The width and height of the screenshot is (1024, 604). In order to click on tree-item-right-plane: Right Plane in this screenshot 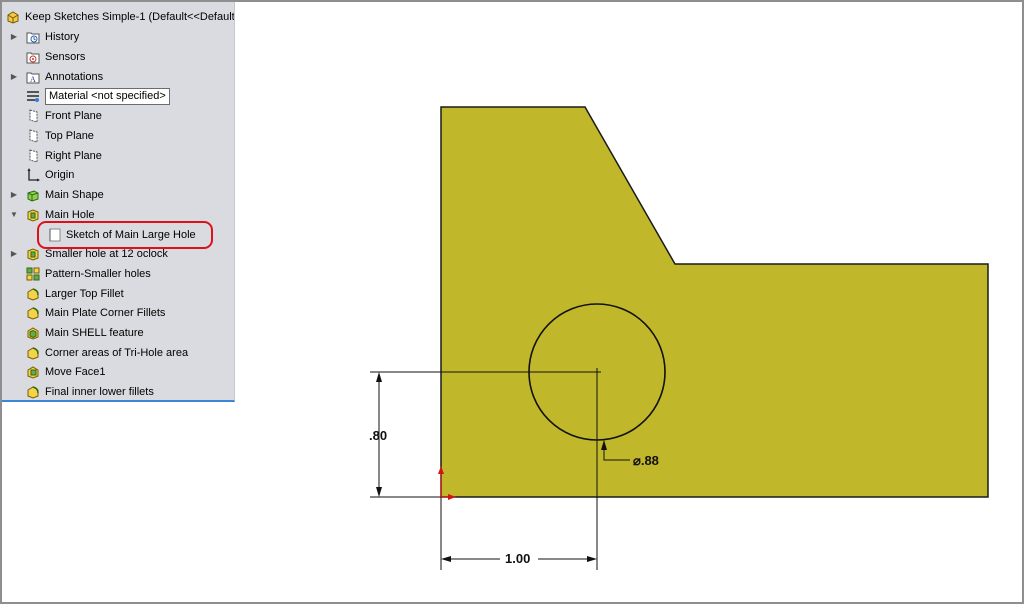, I will do `click(64, 156)`.